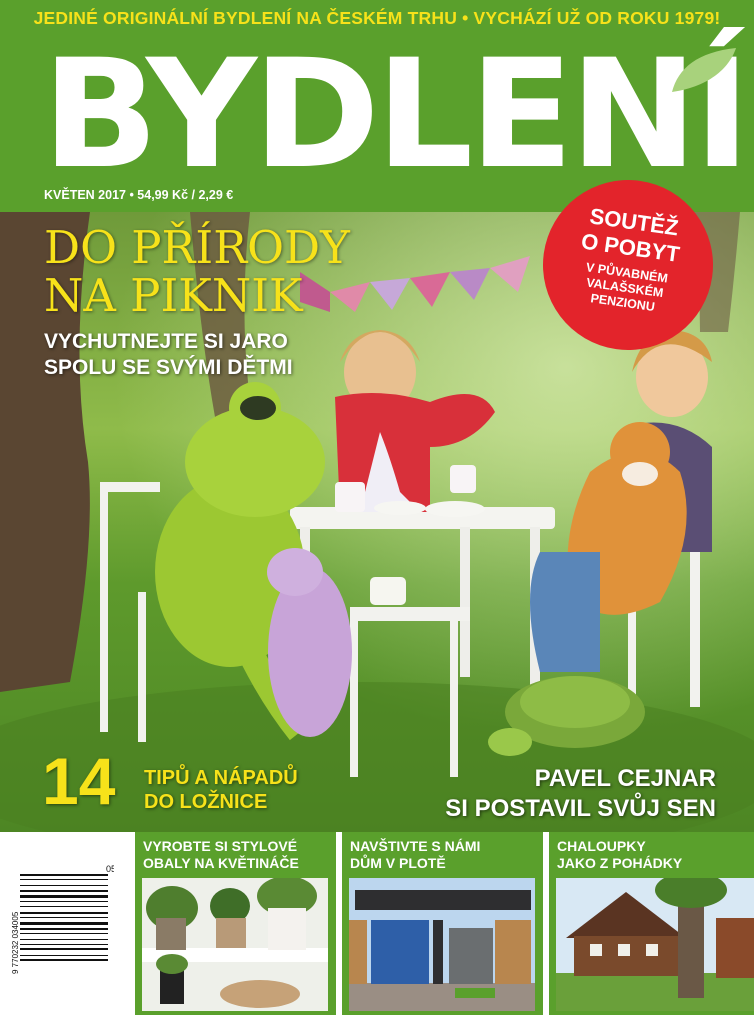  What do you see at coordinates (580, 808) in the screenshot?
I see `feature-line-2: SI POSTAVIL SVŮJ SEN` at bounding box center [580, 808].